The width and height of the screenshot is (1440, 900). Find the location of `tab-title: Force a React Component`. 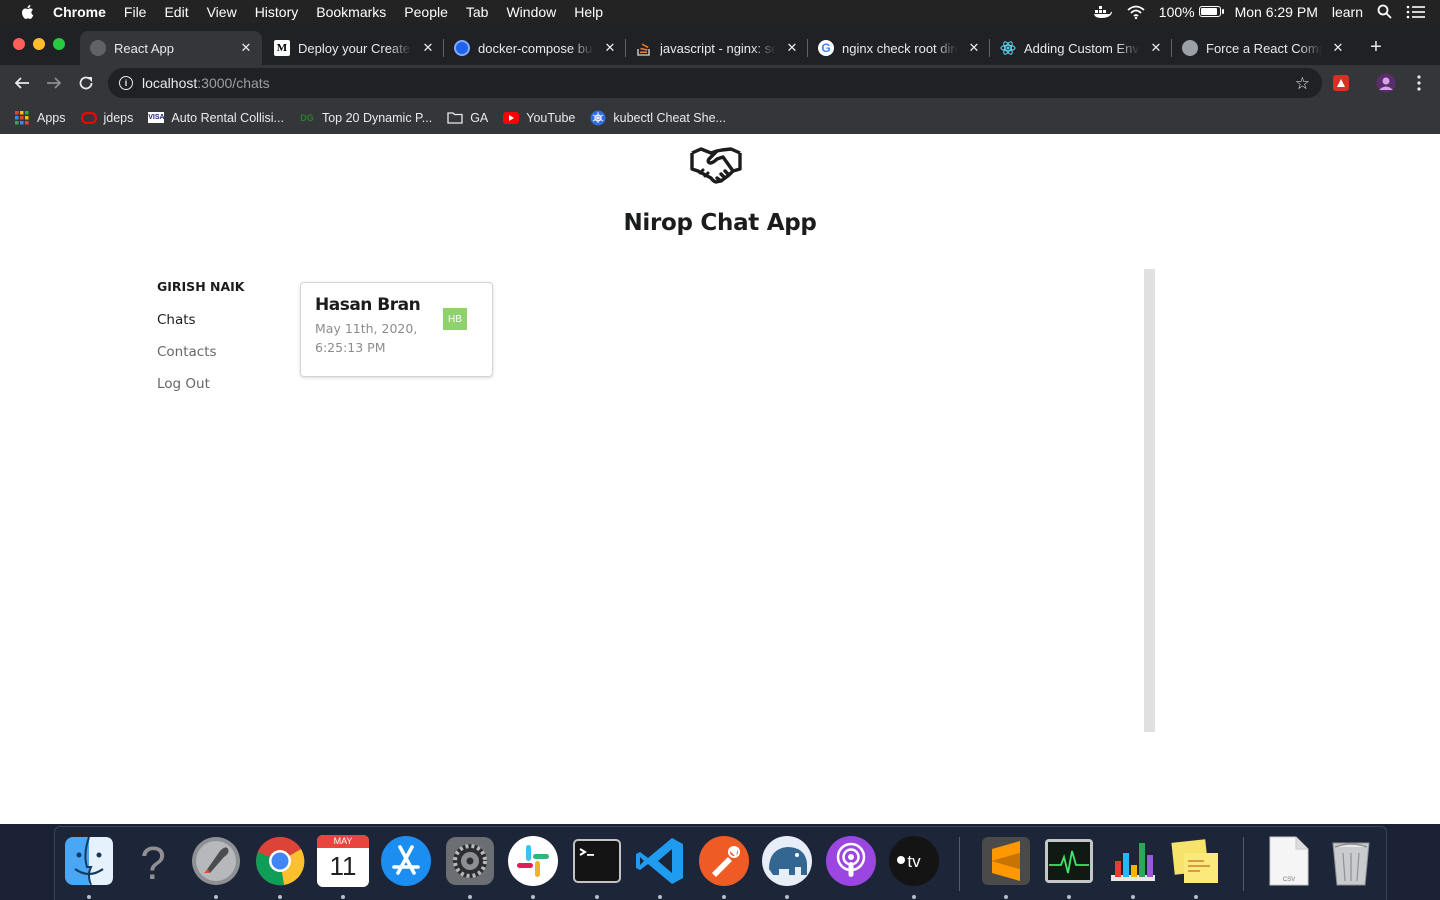

tab-title: Force a React Component is located at coordinates (1264, 48).